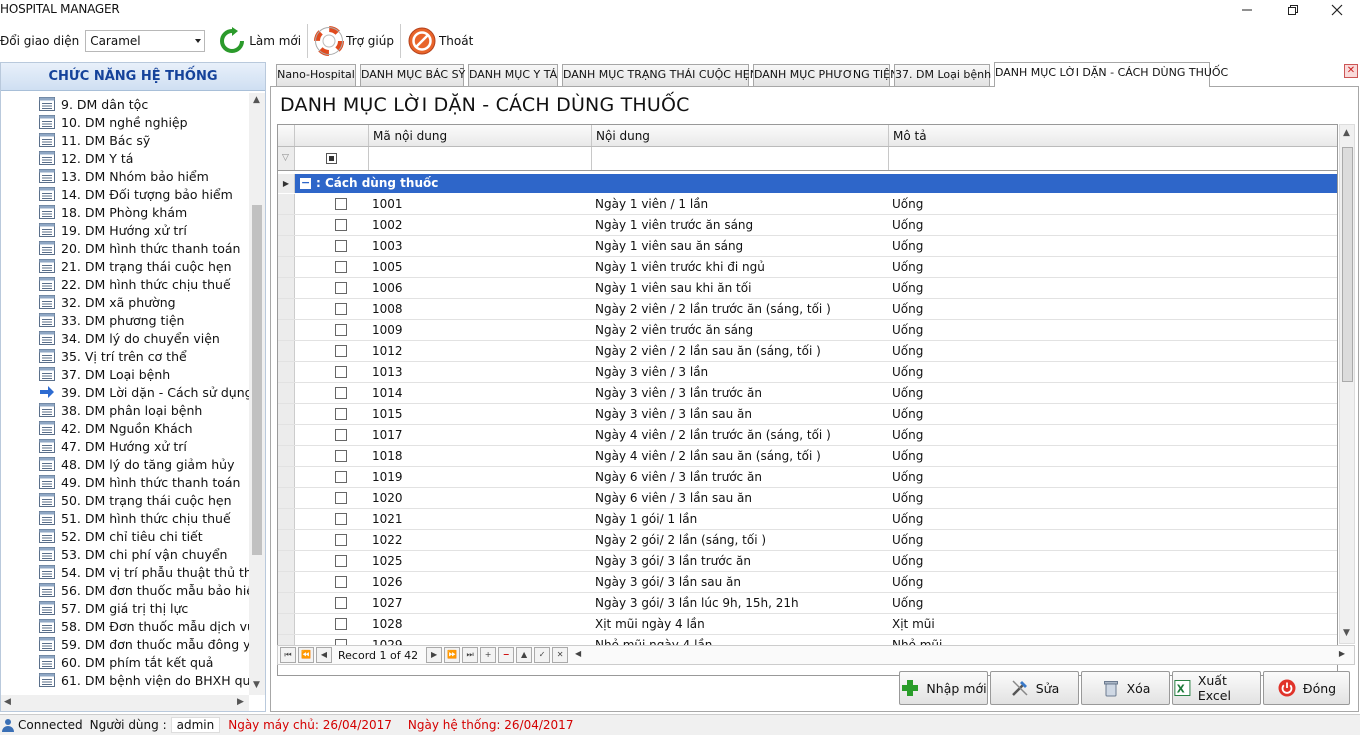 Image resolution: width=1360 pixels, height=735 pixels. Describe the element at coordinates (470, 655) in the screenshot. I see `last-record-button: ⏭` at that location.